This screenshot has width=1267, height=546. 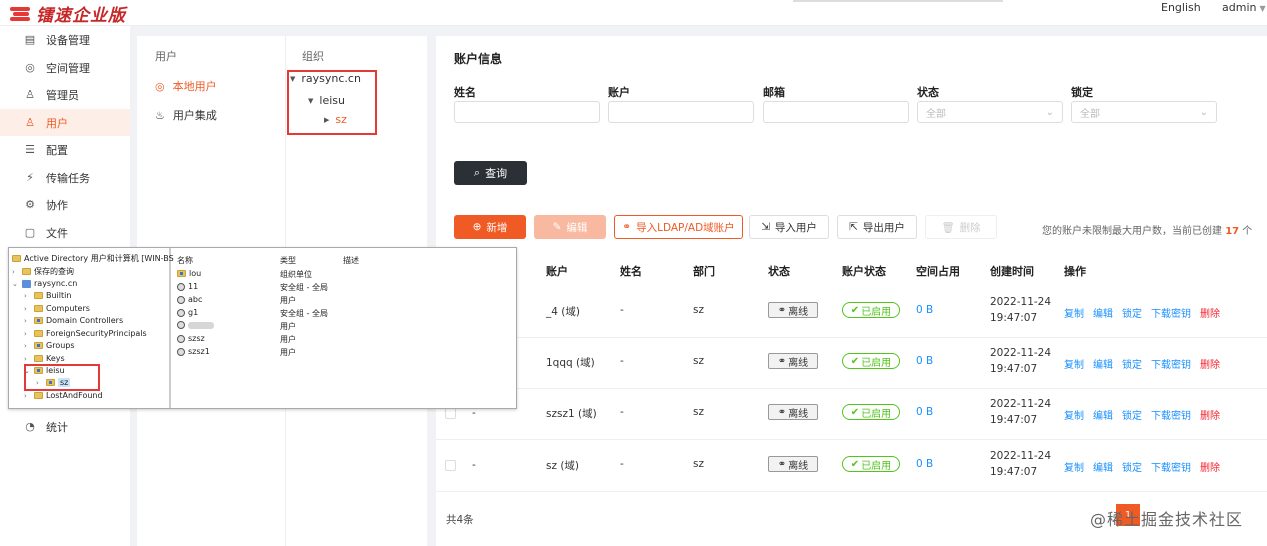 I want to click on list-item: szsz, so click(x=191, y=338).